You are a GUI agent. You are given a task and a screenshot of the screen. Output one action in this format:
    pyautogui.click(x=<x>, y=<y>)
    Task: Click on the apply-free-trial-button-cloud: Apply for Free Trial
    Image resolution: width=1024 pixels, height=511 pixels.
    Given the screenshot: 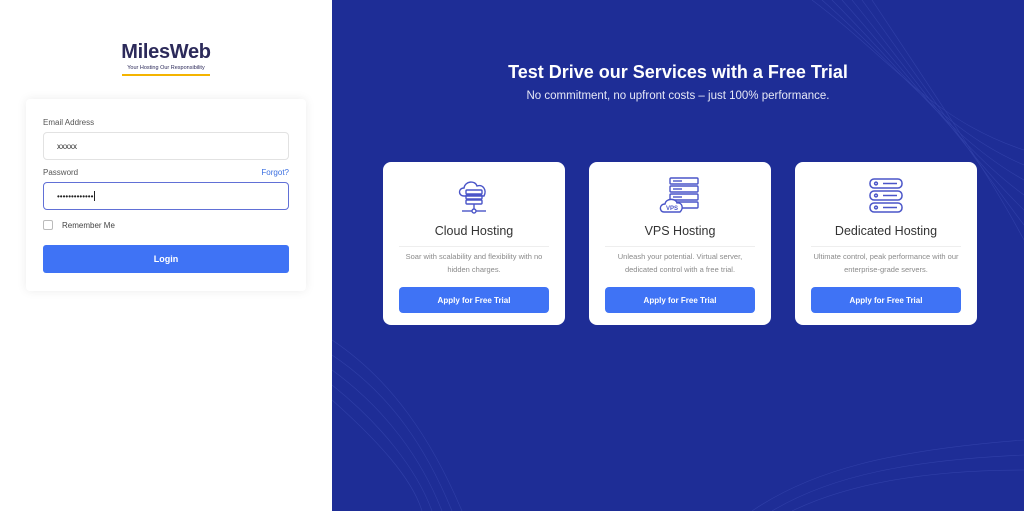 What is the action you would take?
    pyautogui.click(x=474, y=300)
    